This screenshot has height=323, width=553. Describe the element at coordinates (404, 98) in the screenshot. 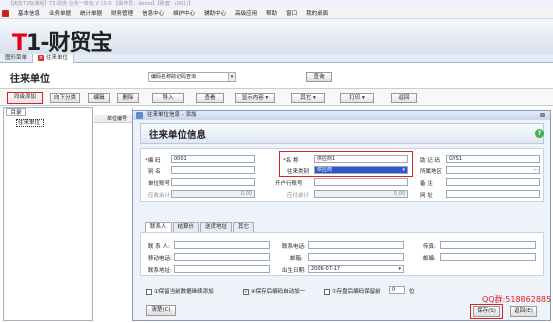

I see `back-button: 返回` at that location.